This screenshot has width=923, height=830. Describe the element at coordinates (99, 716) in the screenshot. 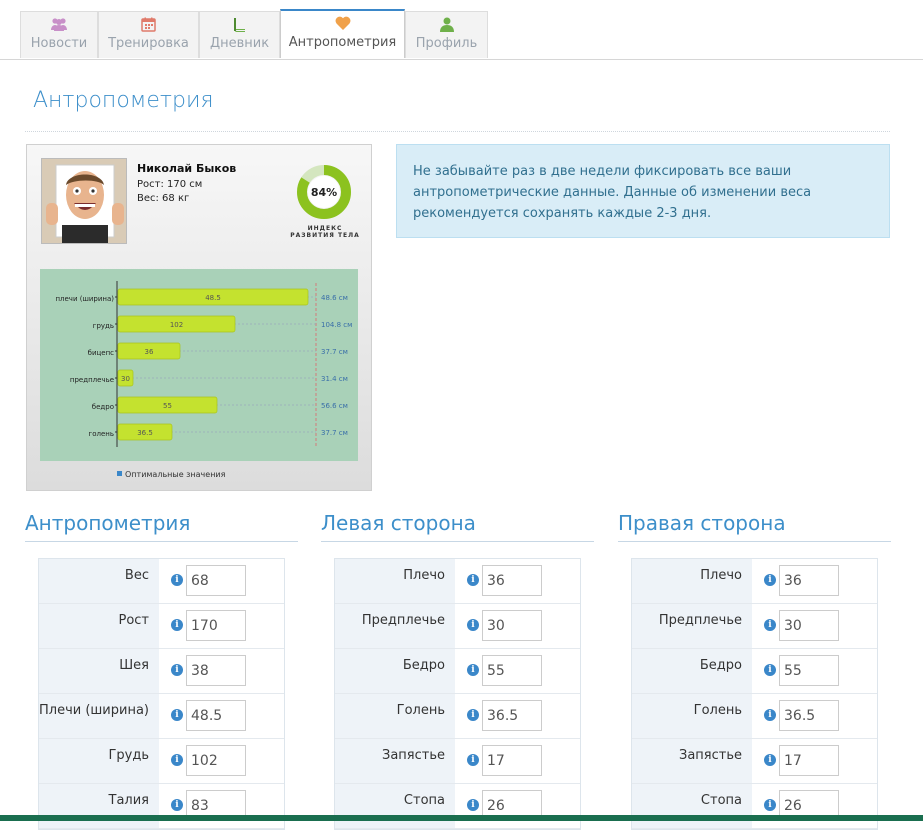

I see `measurement-label: Плечи (ширина)` at that location.